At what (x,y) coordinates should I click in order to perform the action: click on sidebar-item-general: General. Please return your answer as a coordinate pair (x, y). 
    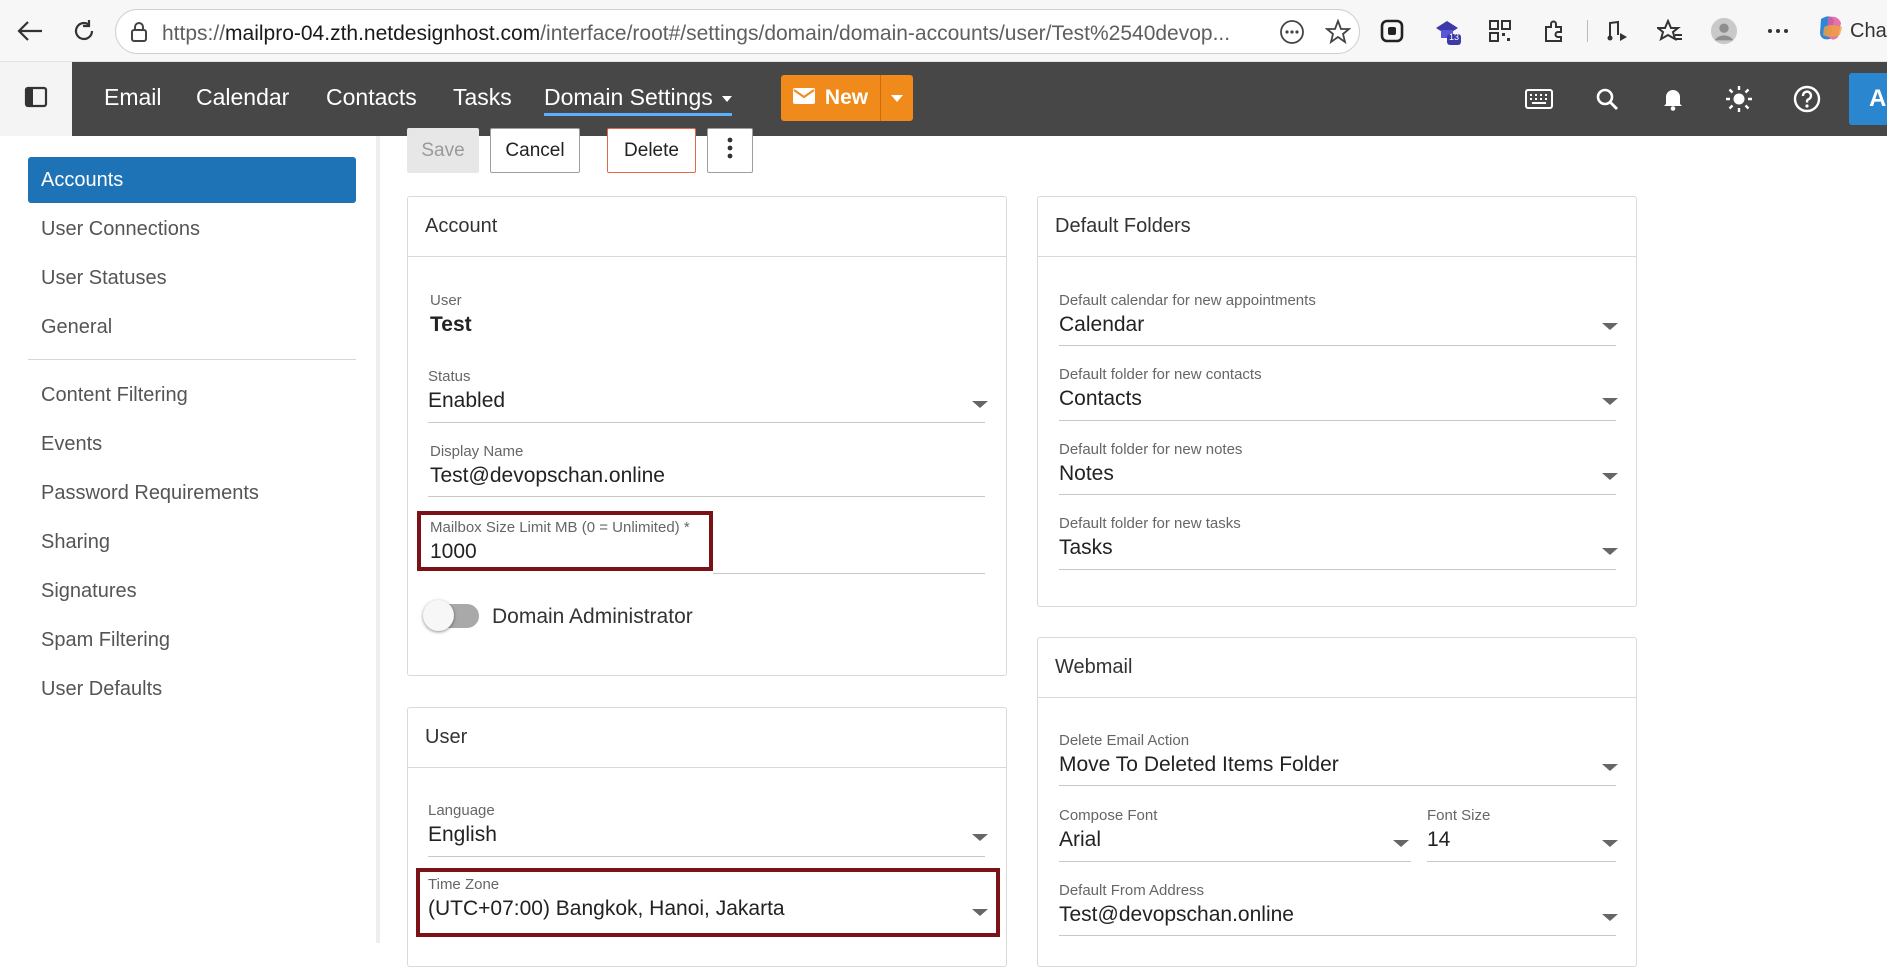
    Looking at the image, I should click on (192, 327).